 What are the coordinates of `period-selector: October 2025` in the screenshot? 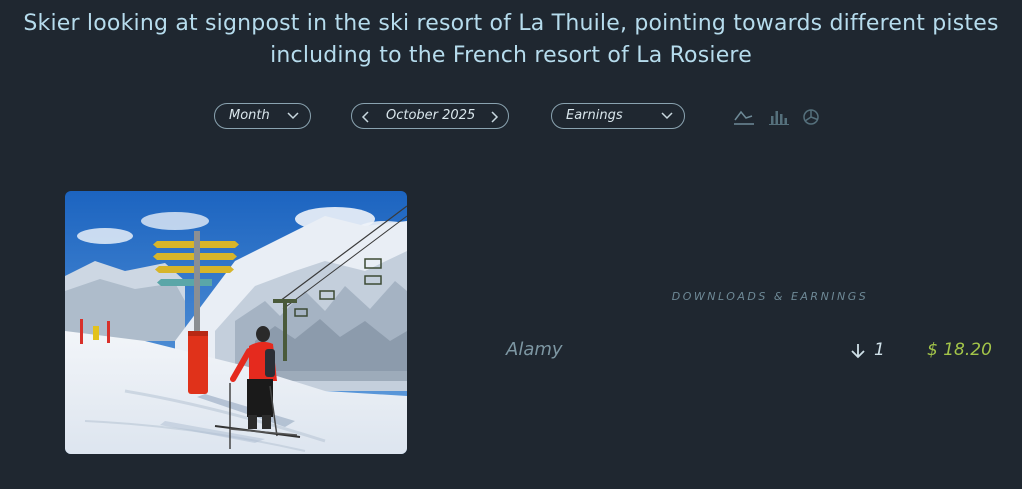 It's located at (430, 116).